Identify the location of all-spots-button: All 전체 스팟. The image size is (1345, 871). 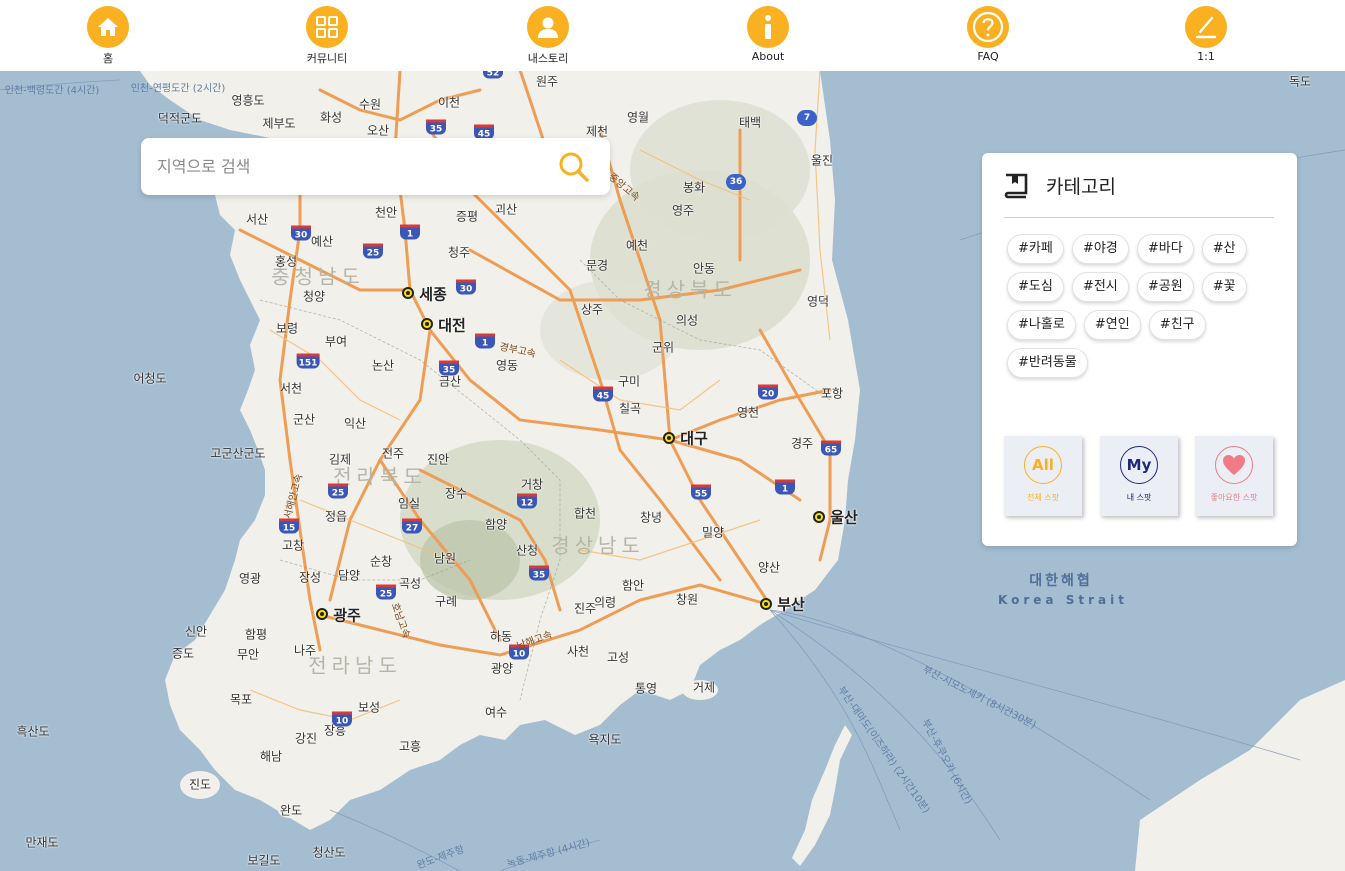
(1043, 476).